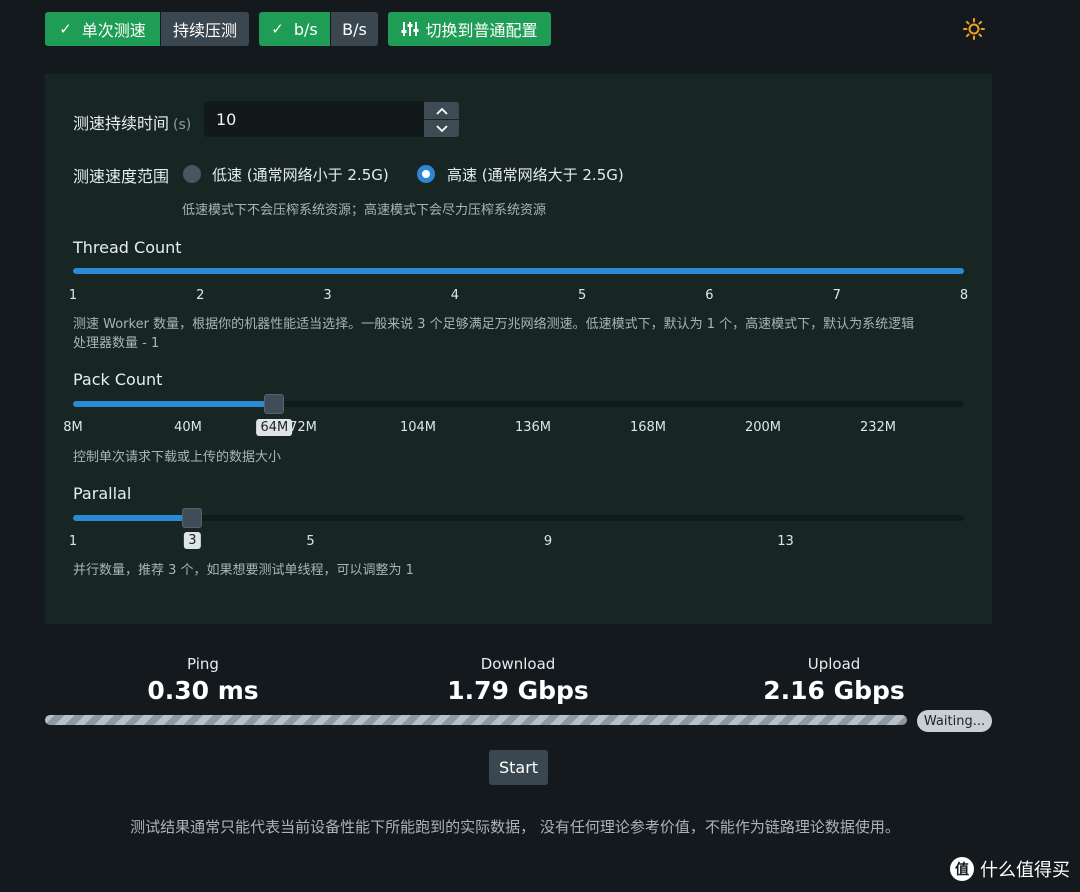 This screenshot has width=1080, height=892. What do you see at coordinates (73, 295) in the screenshot?
I see `thread-count-tick: 1` at bounding box center [73, 295].